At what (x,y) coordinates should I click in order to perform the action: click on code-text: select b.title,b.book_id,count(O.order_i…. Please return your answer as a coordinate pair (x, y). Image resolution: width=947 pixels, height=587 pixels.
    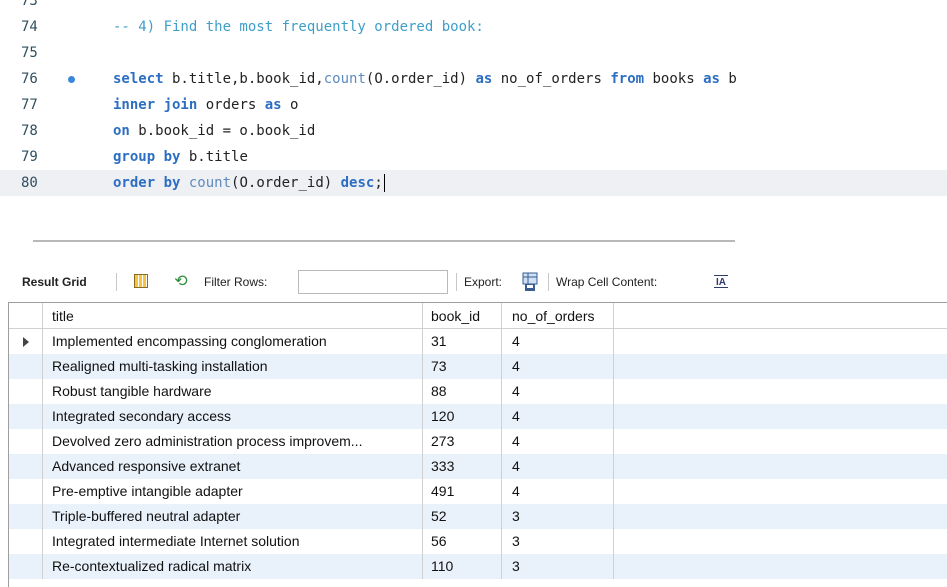
    Looking at the image, I should click on (425, 79).